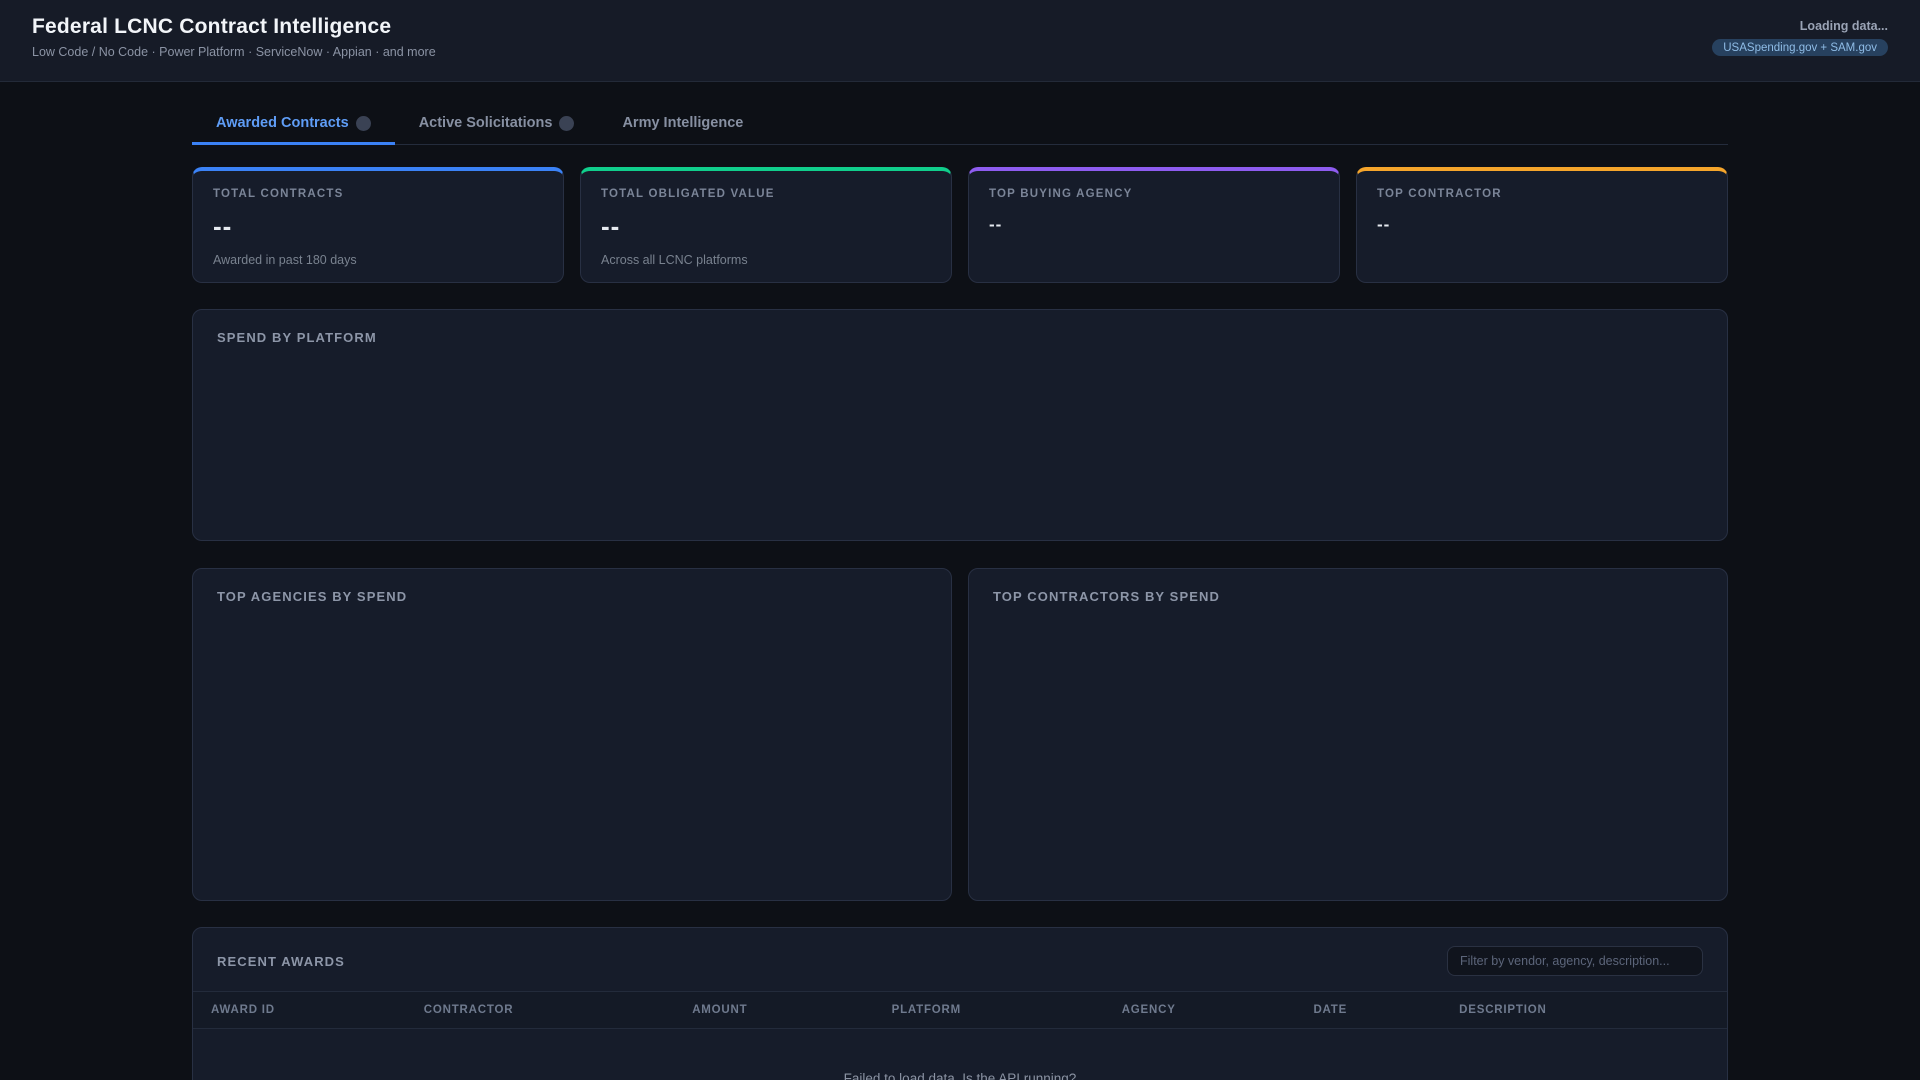 The height and width of the screenshot is (1080, 1920). Describe the element at coordinates (297, 337) in the screenshot. I see `panel-title: SPEND BY PLATFORM` at that location.